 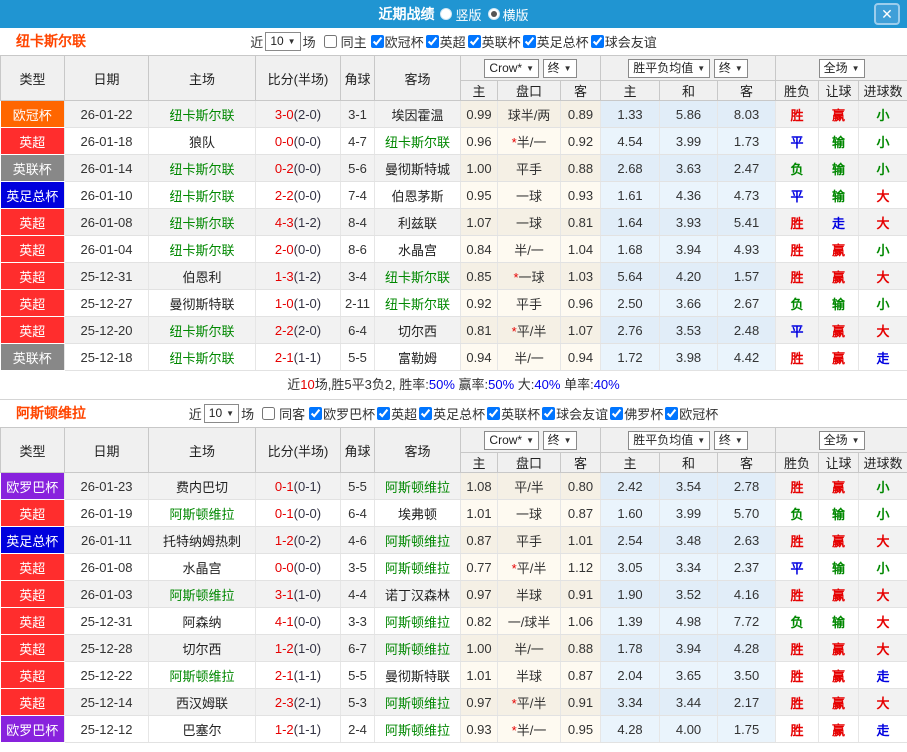 What do you see at coordinates (747, 486) in the screenshot?
I see `euro-away-odds: 2.78` at bounding box center [747, 486].